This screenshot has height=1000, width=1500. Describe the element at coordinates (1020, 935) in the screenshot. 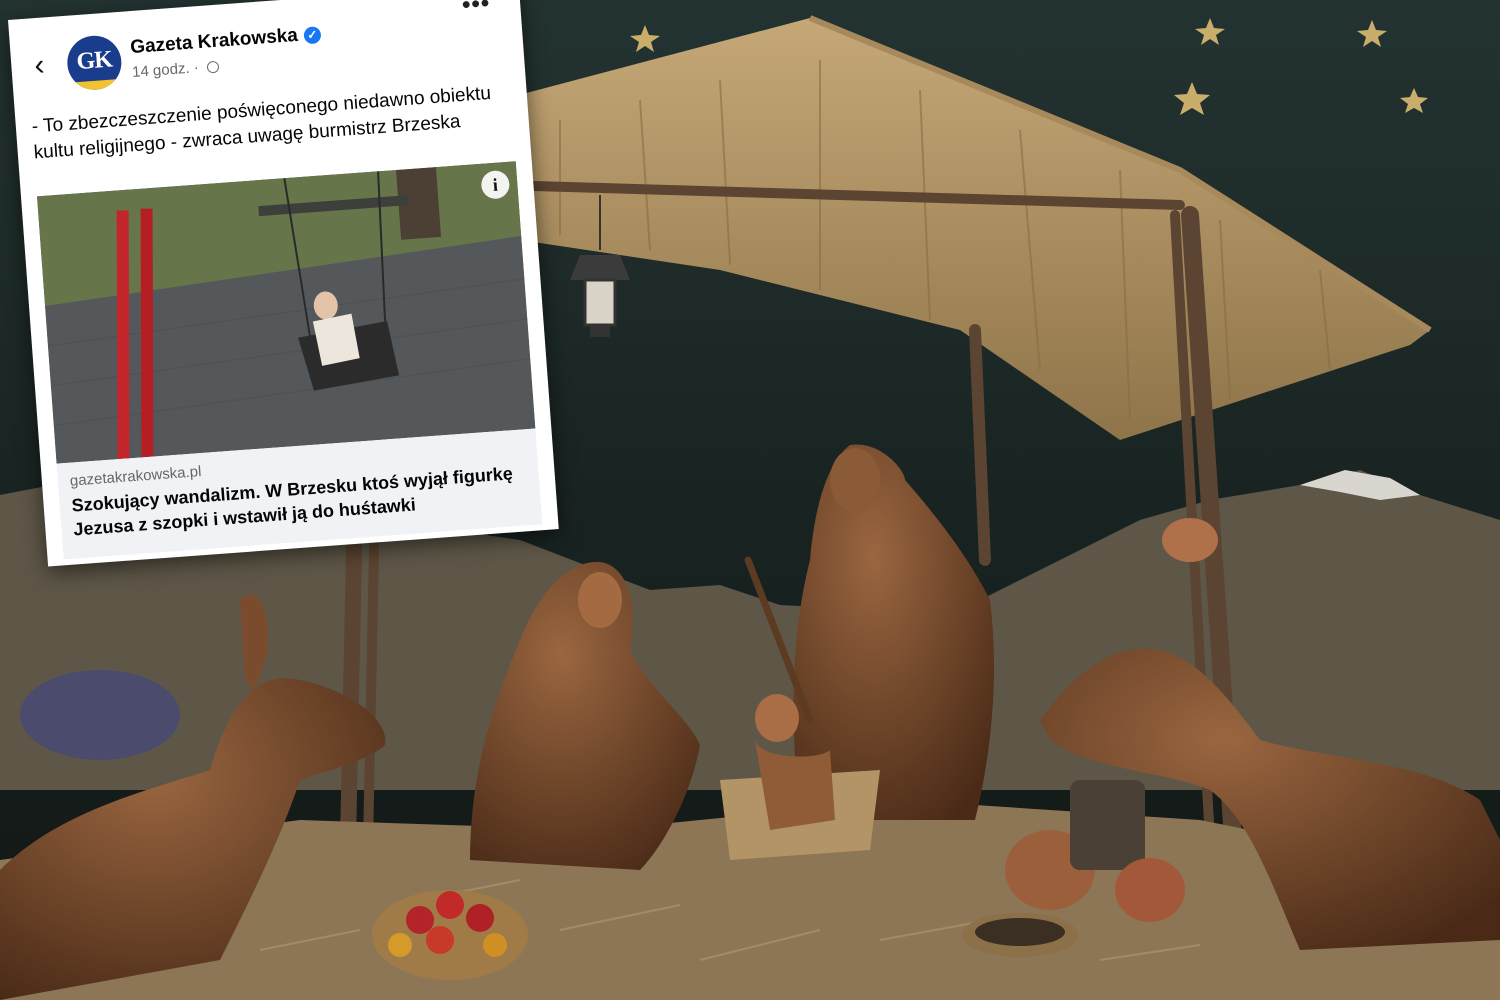

I see `olive-basket` at that location.